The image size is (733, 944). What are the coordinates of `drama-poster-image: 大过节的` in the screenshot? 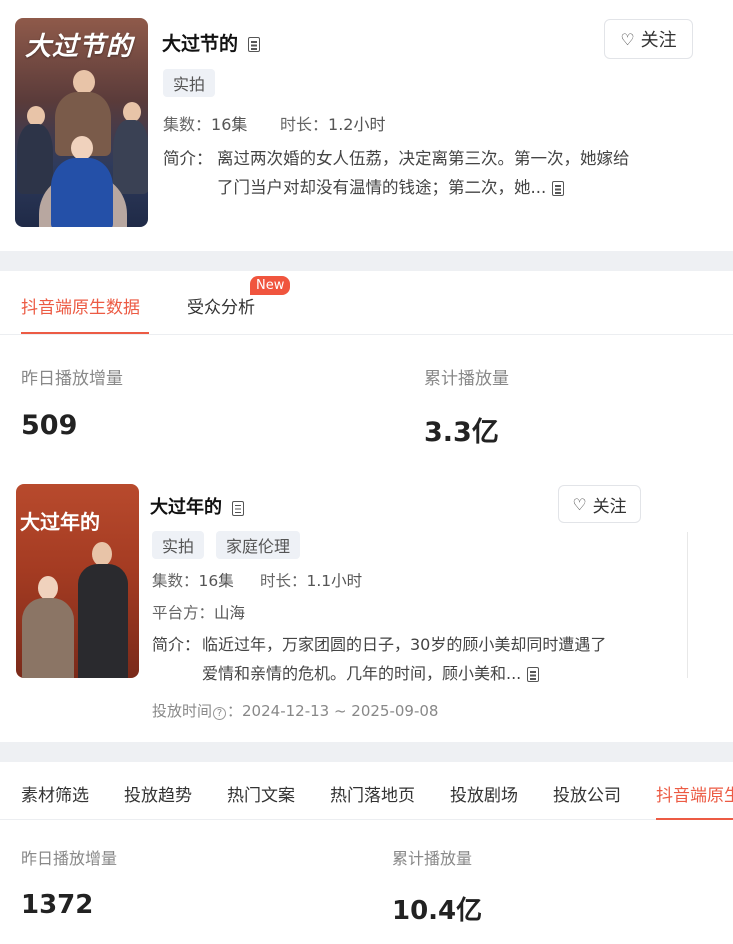 It's located at (81, 122).